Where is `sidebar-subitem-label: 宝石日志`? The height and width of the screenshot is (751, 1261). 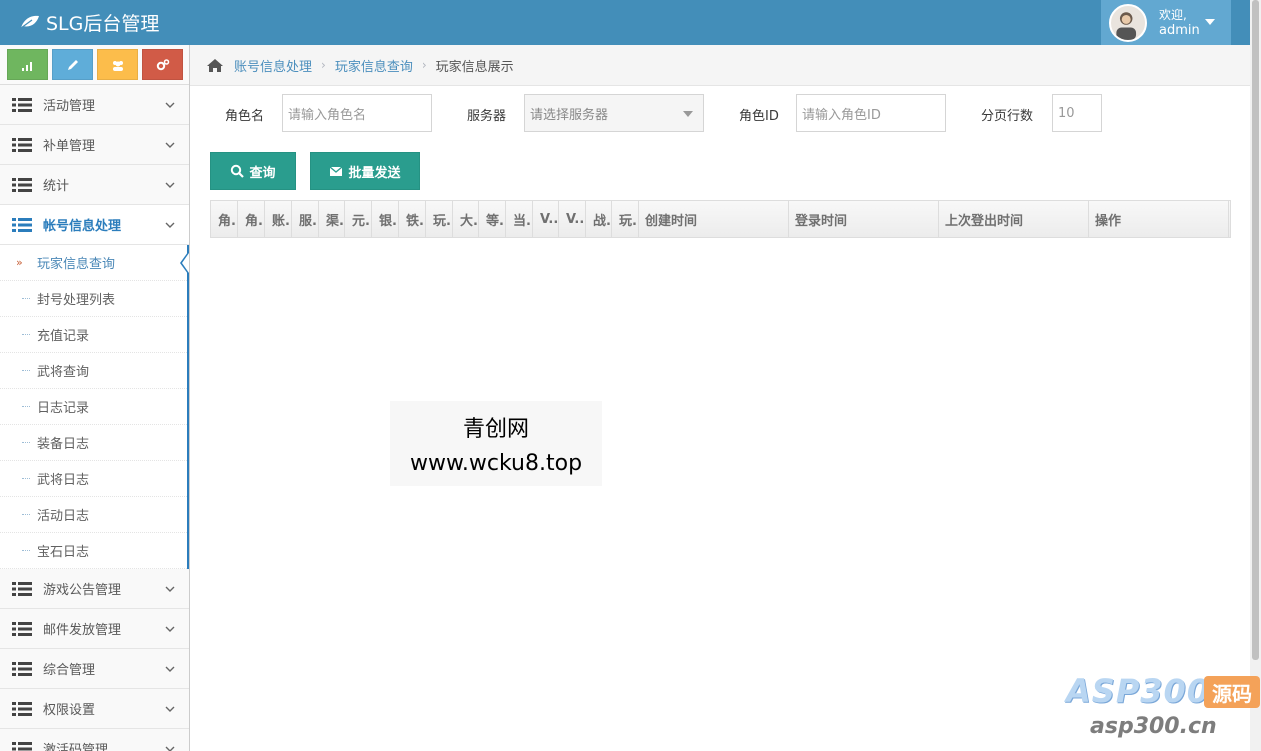
sidebar-subitem-label: 宝石日志 is located at coordinates (63, 552).